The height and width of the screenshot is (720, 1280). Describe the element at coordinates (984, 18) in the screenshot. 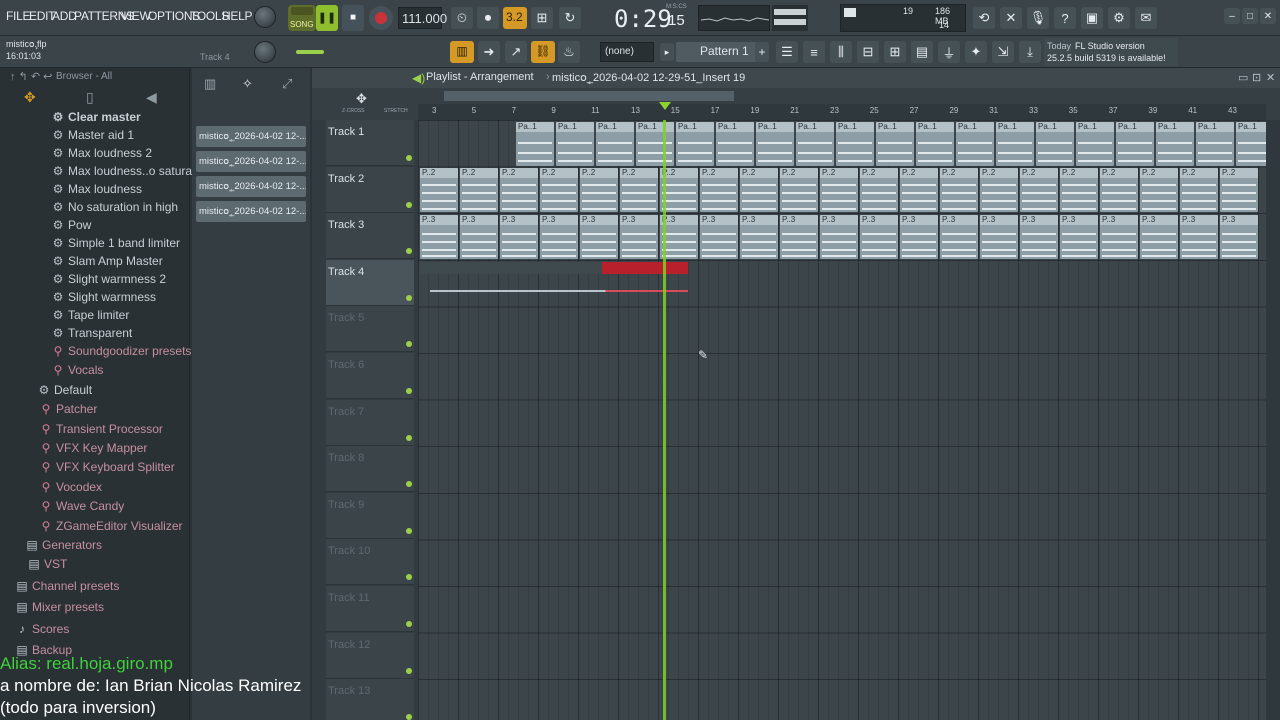

I see `undo-history-icon: ⟲` at that location.